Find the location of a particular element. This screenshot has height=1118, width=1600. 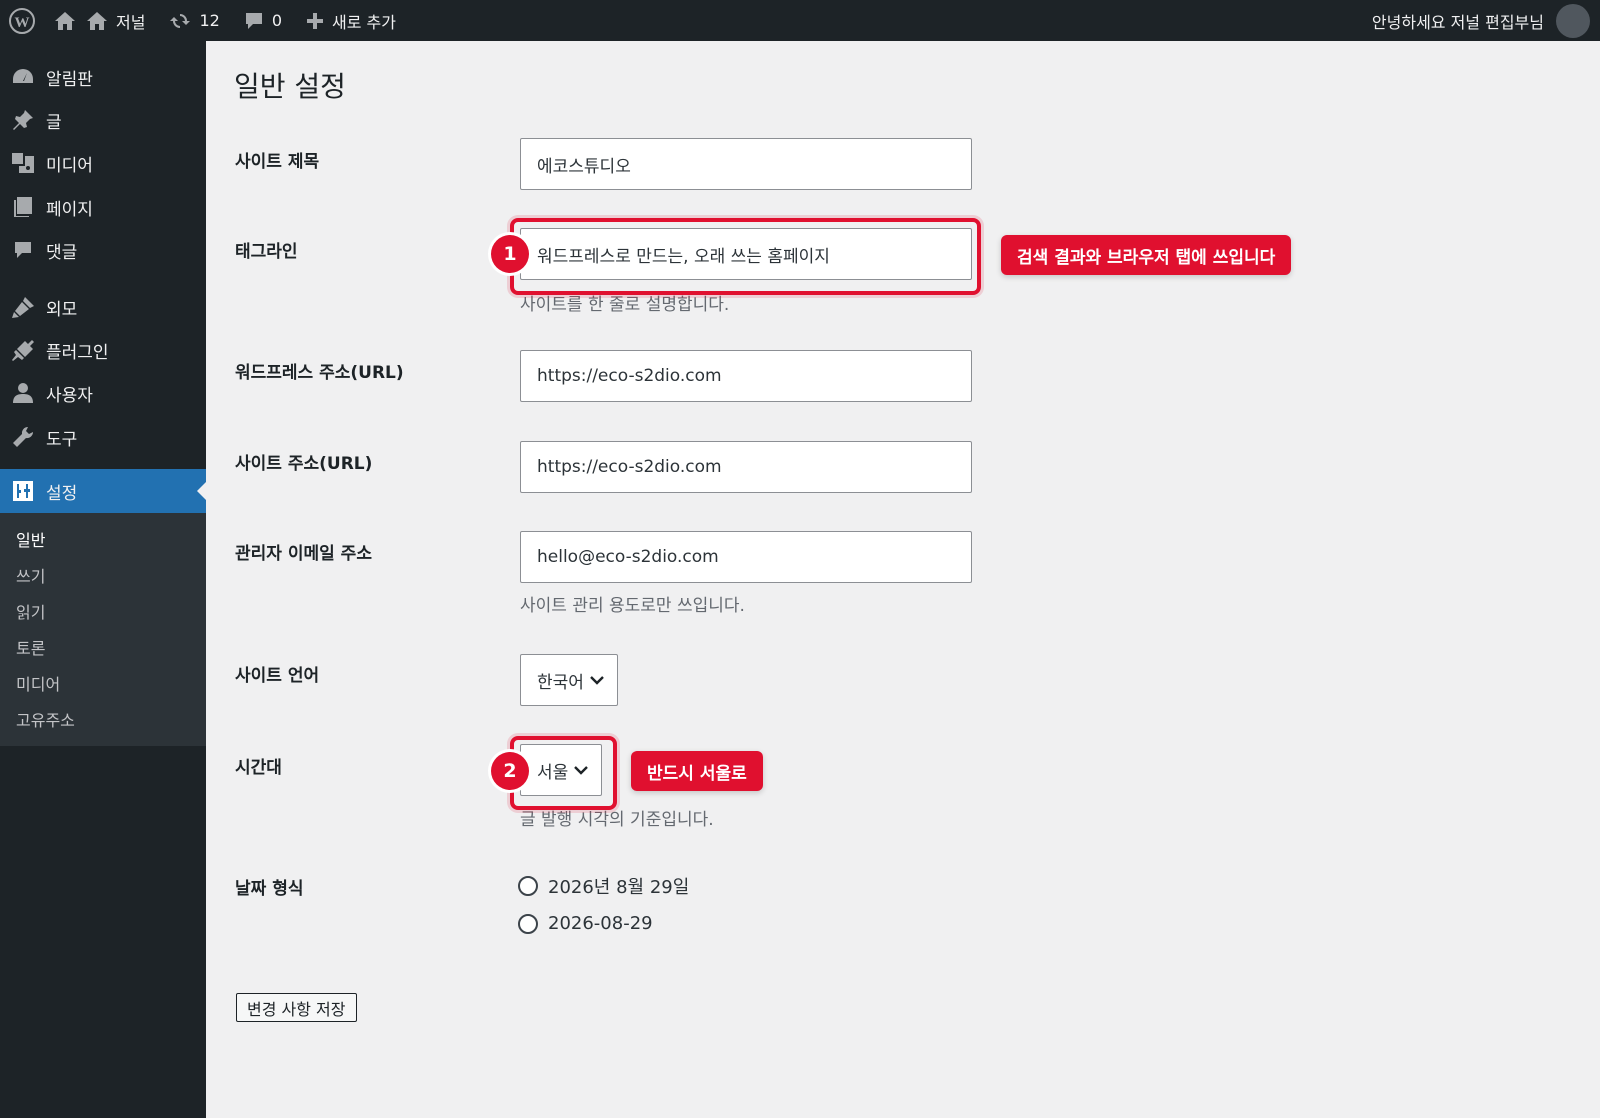

sidebar-item-posts: 글 is located at coordinates (103, 120).